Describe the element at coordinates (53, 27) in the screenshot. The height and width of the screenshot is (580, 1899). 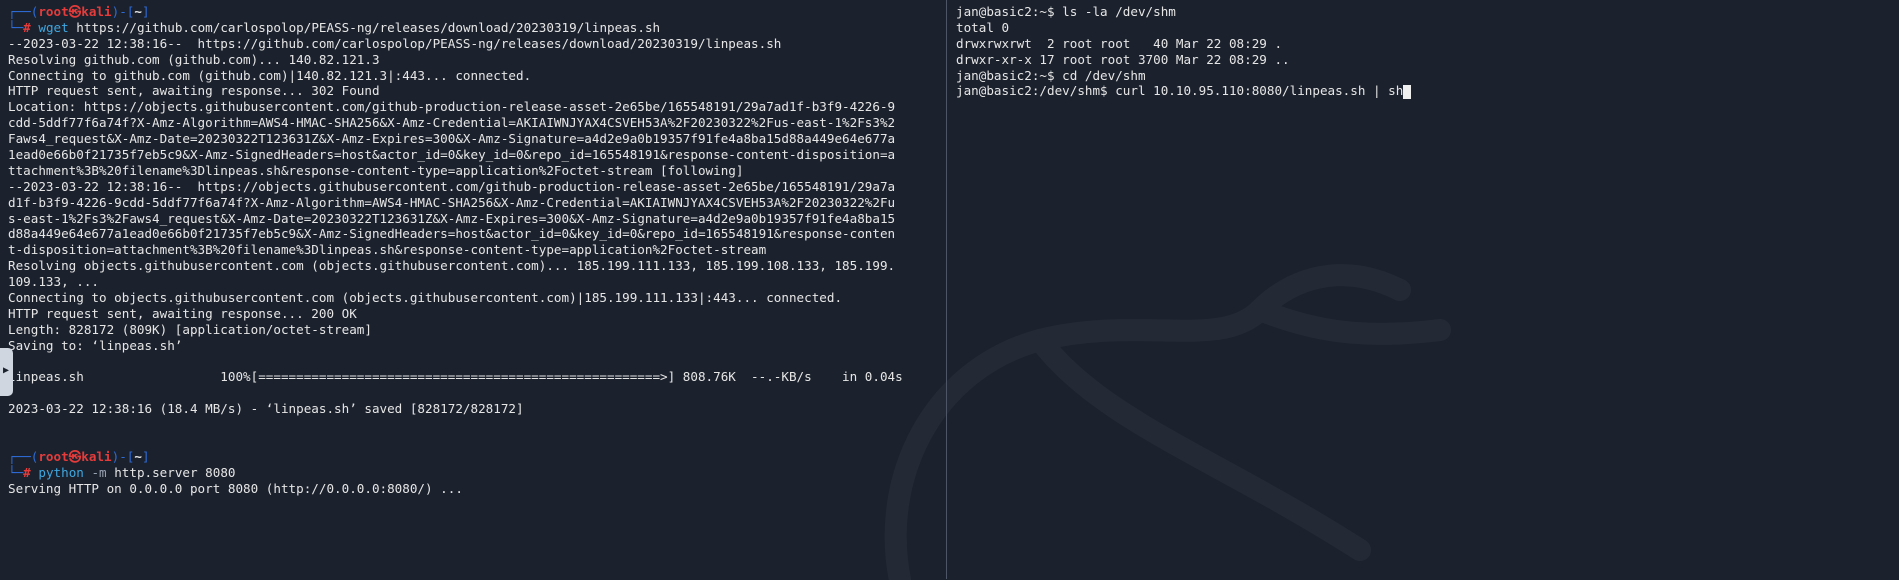
I see `command-name: wget` at that location.